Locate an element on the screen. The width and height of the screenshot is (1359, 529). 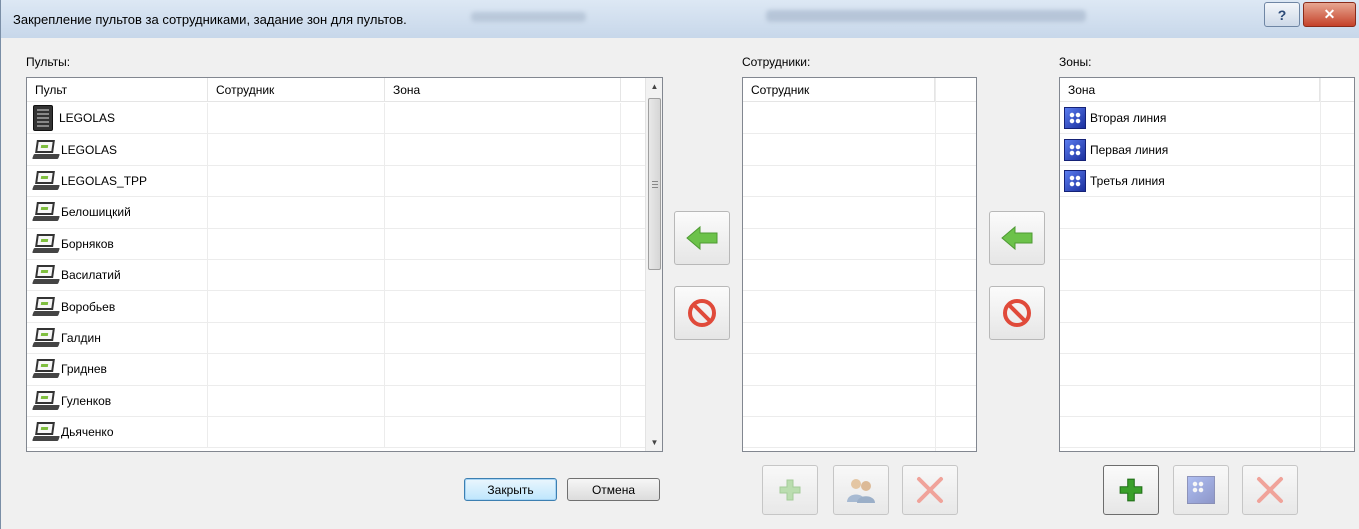
console-name-cell: Белошицкий is located at coordinates (117, 212).